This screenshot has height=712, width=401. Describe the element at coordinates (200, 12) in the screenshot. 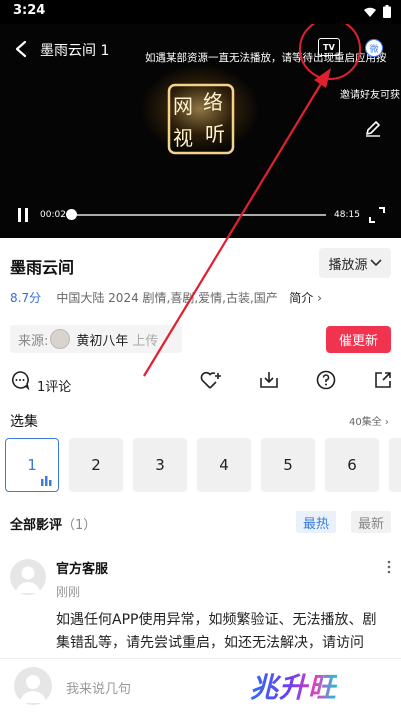

I see `status-bar: 3:24` at that location.